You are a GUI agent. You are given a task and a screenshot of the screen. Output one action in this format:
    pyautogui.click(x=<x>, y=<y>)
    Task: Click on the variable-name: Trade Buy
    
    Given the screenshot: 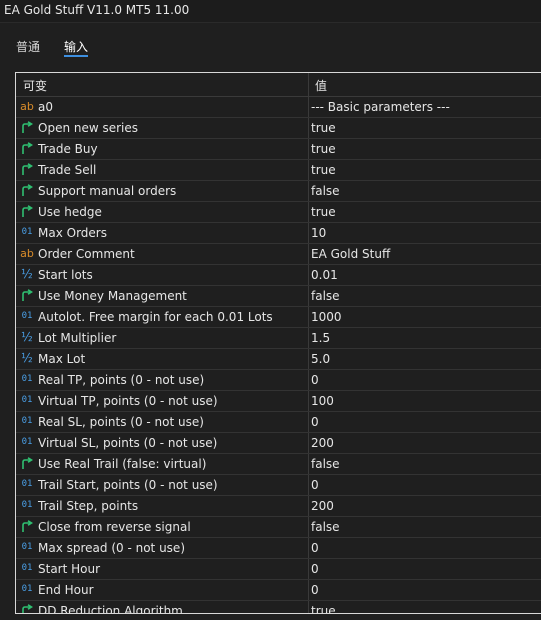 What is the action you would take?
    pyautogui.click(x=68, y=149)
    